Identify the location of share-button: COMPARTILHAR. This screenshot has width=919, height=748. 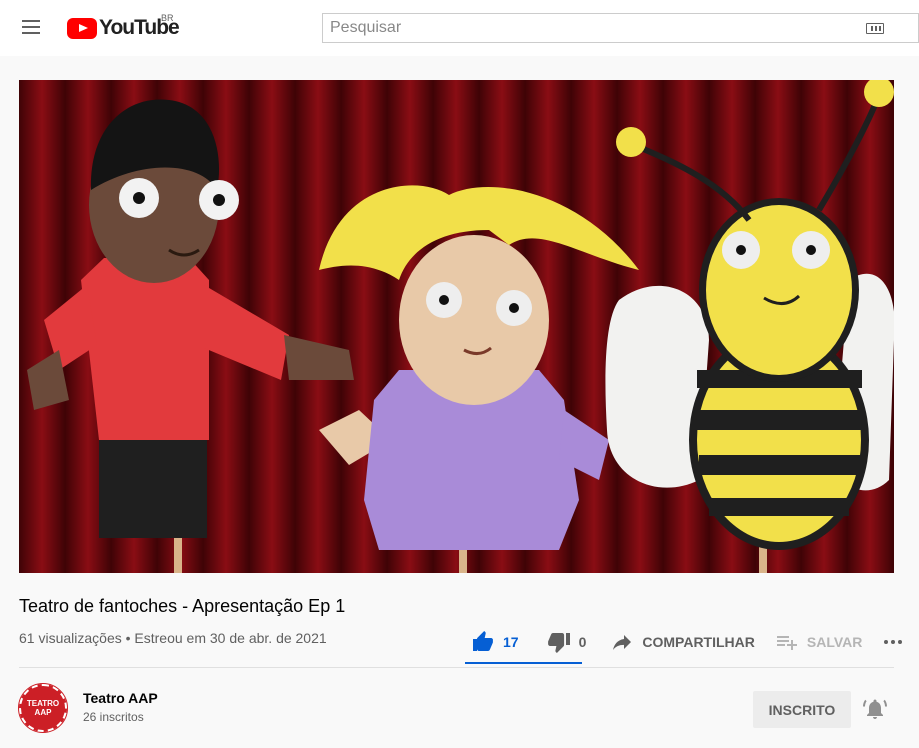
(682, 642).